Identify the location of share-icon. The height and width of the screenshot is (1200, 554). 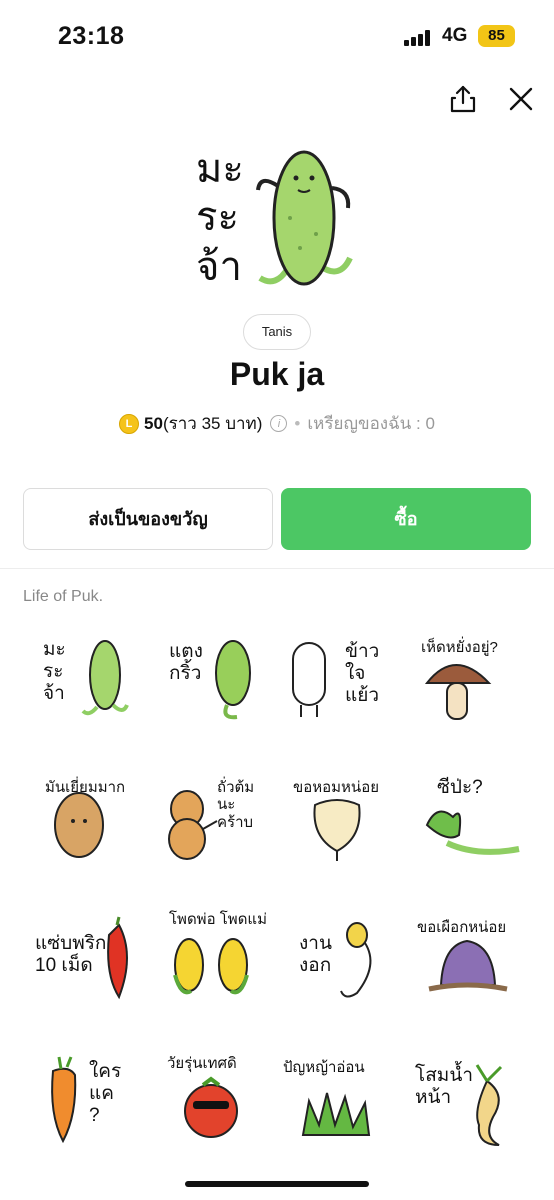
(463, 99).